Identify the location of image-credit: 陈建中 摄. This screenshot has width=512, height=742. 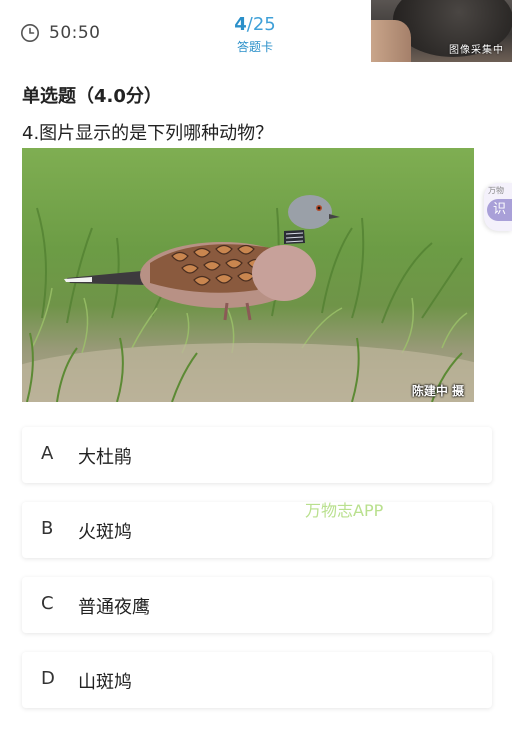
(437, 391).